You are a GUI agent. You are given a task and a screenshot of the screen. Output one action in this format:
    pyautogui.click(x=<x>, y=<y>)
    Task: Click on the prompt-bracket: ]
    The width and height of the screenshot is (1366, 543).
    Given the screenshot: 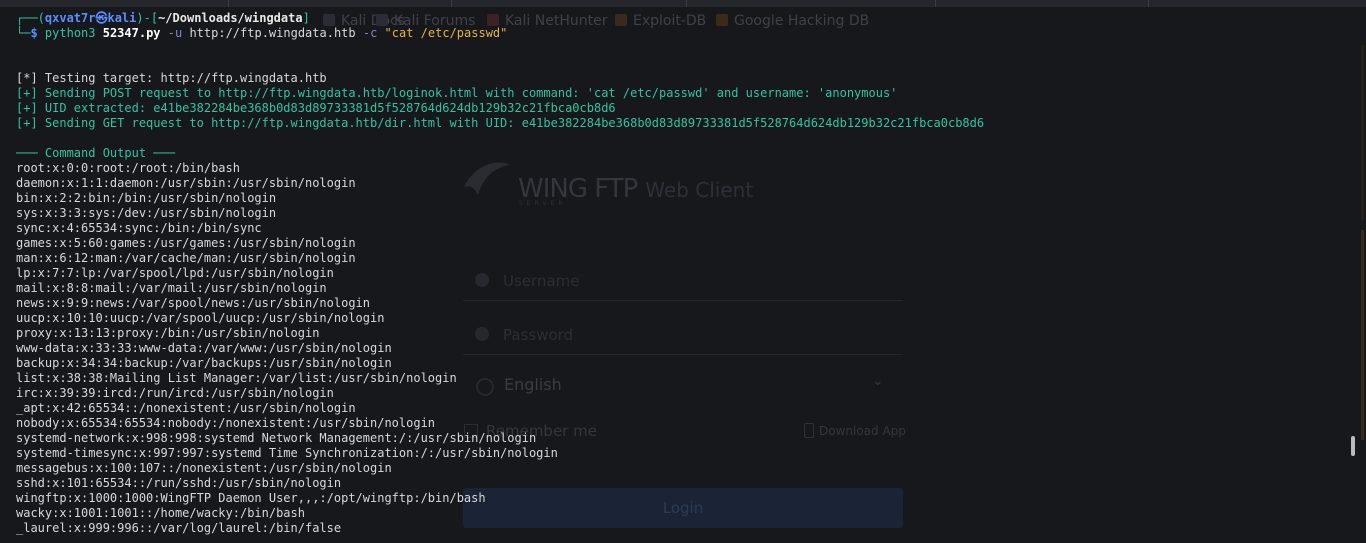 What is the action you would take?
    pyautogui.click(x=306, y=18)
    